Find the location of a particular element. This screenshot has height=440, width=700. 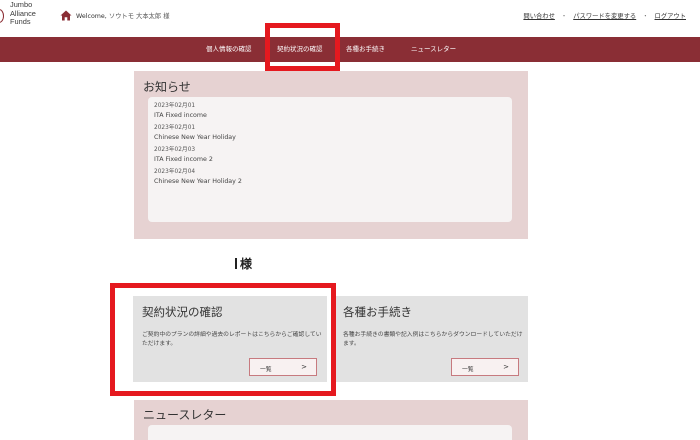

home-icon is located at coordinates (66, 15).